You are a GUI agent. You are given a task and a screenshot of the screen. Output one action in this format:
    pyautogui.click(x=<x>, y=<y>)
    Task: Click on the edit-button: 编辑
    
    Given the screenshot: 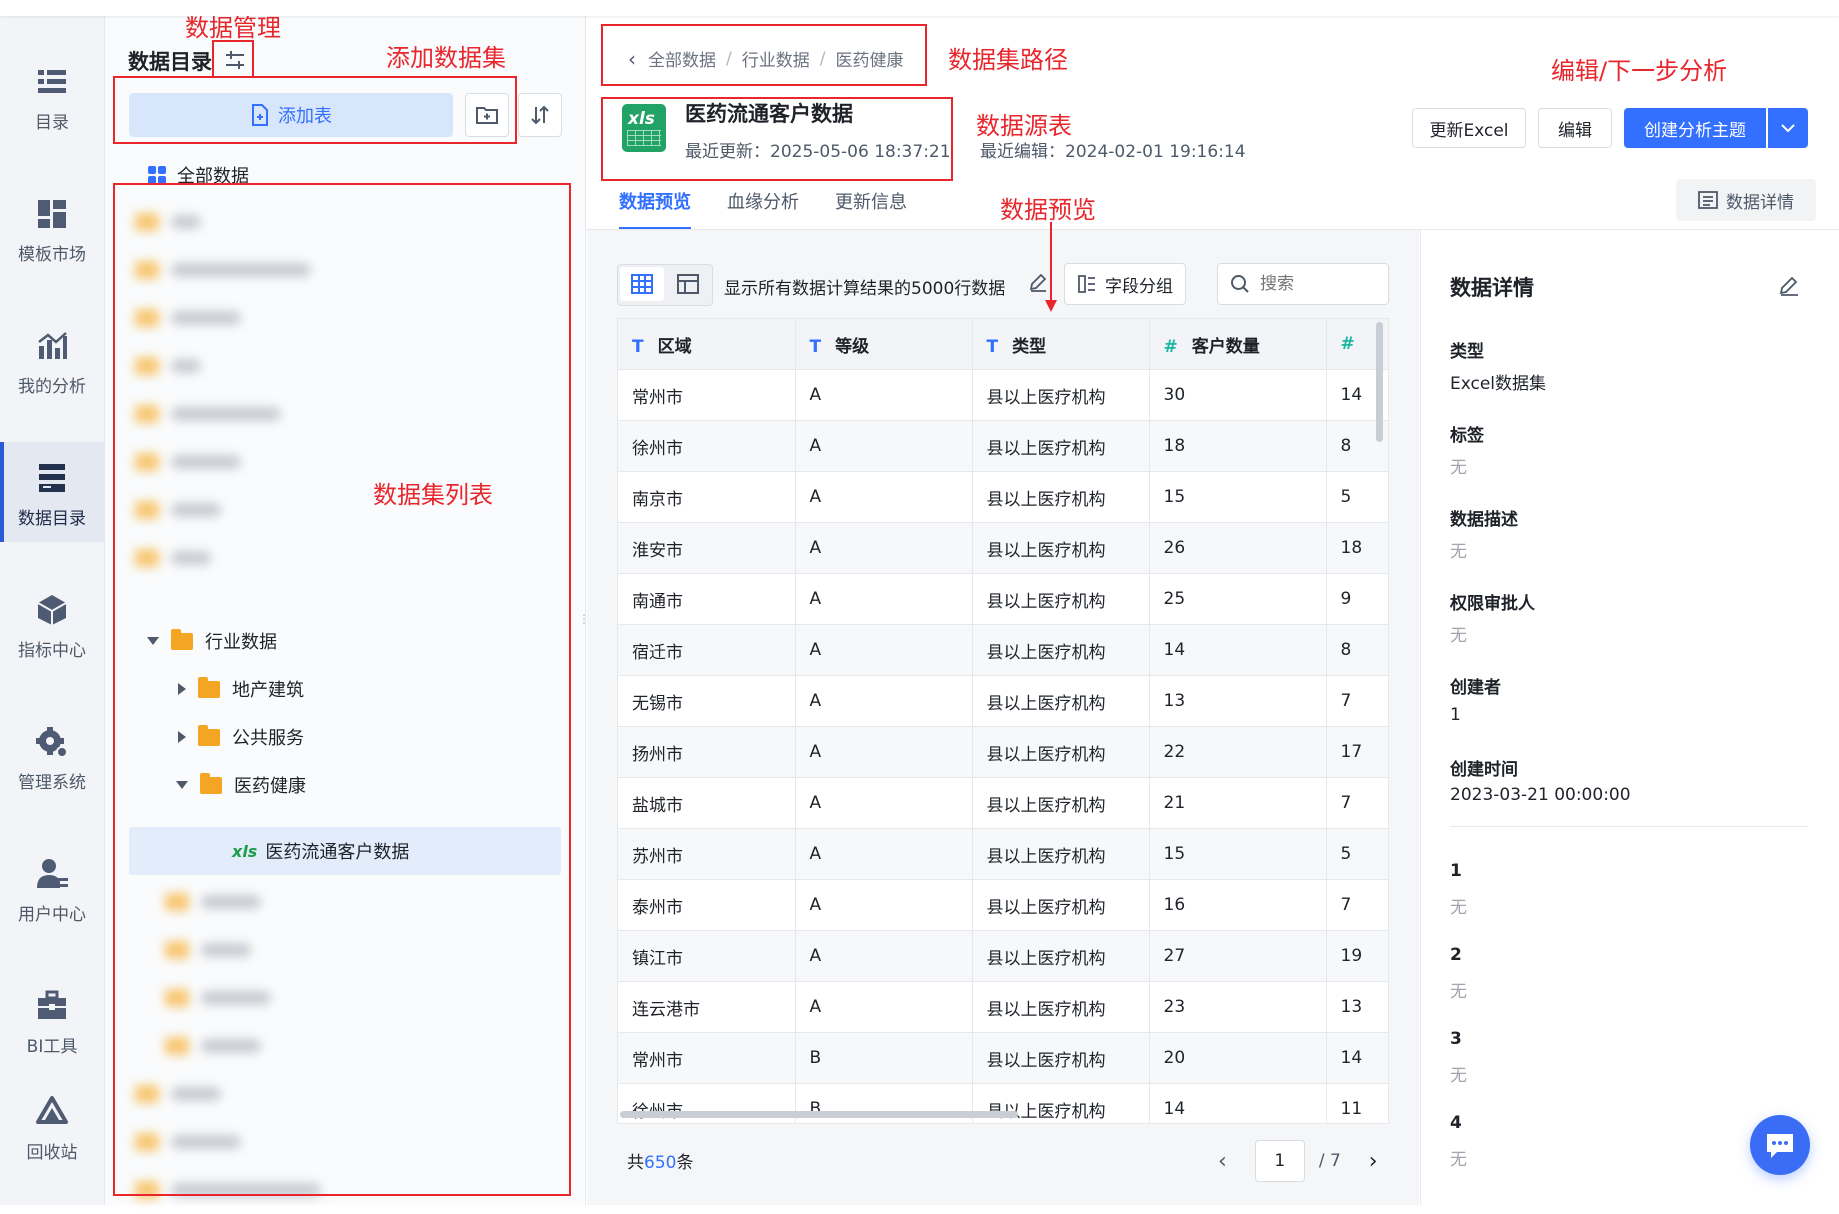 What is the action you would take?
    pyautogui.click(x=1575, y=128)
    